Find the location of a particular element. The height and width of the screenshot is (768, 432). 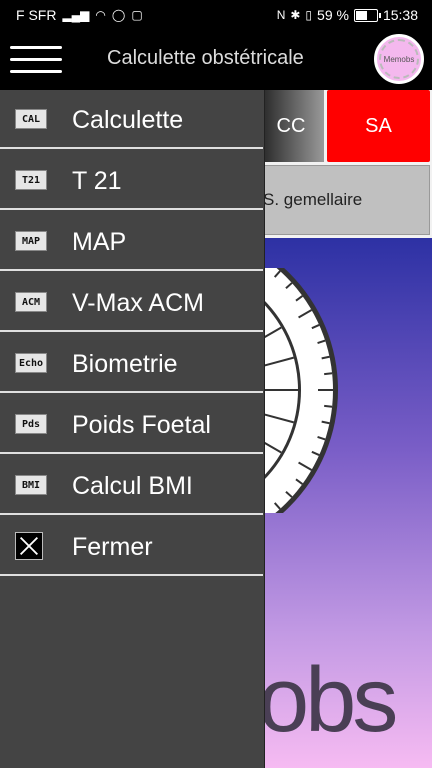

menu-item-vmax-acm: ACM V-Max ACM is located at coordinates (131, 302).